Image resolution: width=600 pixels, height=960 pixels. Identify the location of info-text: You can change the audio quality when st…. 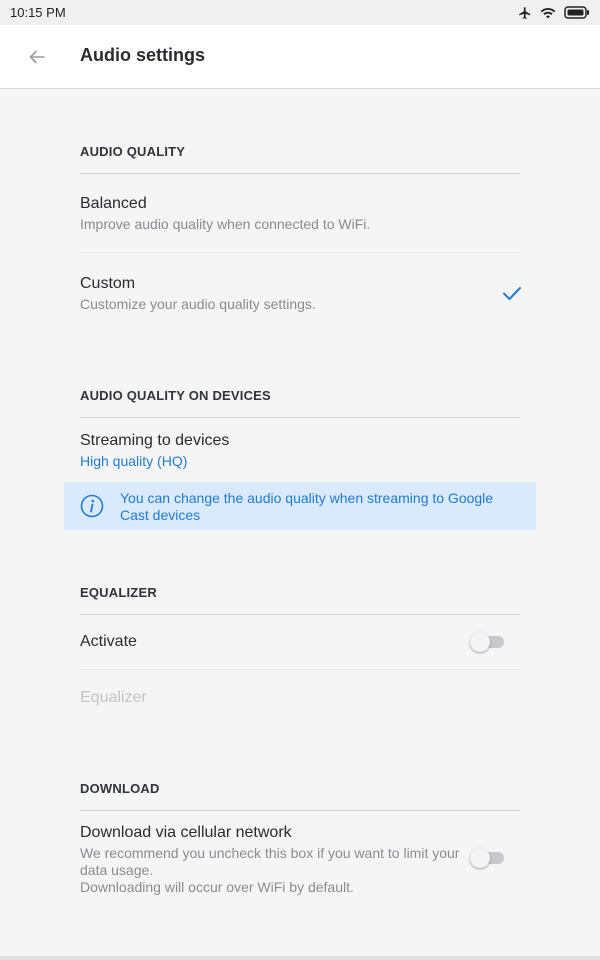
(307, 506).